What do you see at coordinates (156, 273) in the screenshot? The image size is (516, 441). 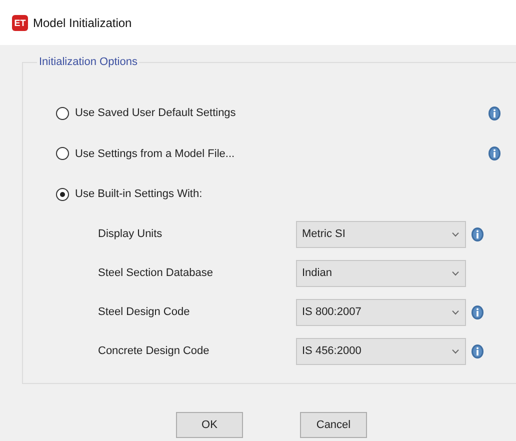 I see `setting-label: Steel Section Database` at bounding box center [156, 273].